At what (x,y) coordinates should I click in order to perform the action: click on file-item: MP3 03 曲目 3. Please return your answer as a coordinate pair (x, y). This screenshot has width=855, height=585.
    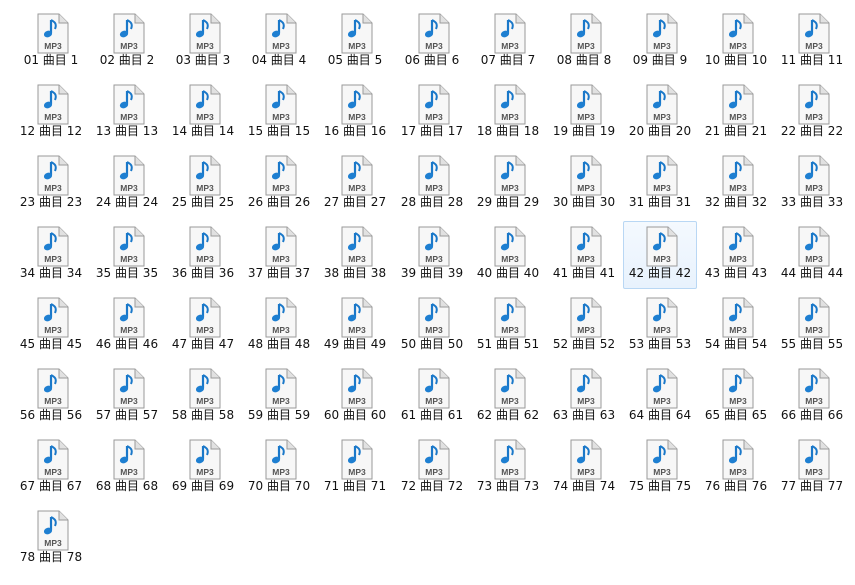
    Looking at the image, I should click on (203, 42).